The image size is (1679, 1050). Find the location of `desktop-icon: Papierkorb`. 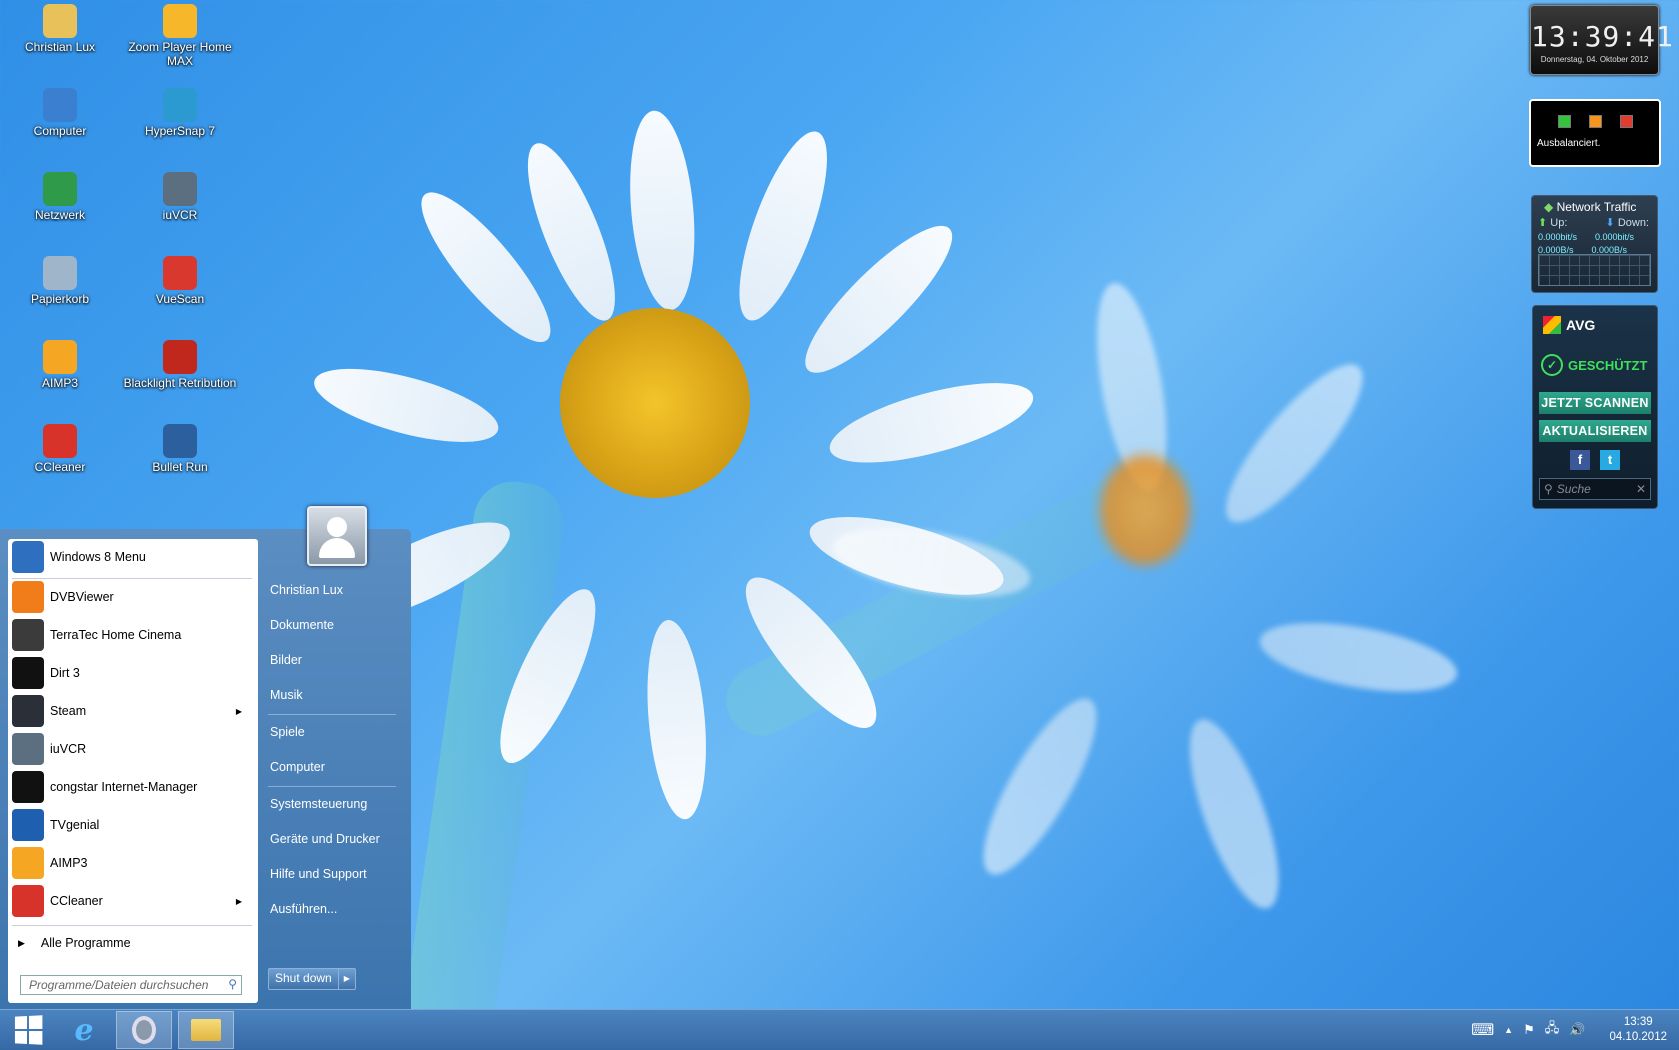

desktop-icon: Papierkorb is located at coordinates (60, 281).